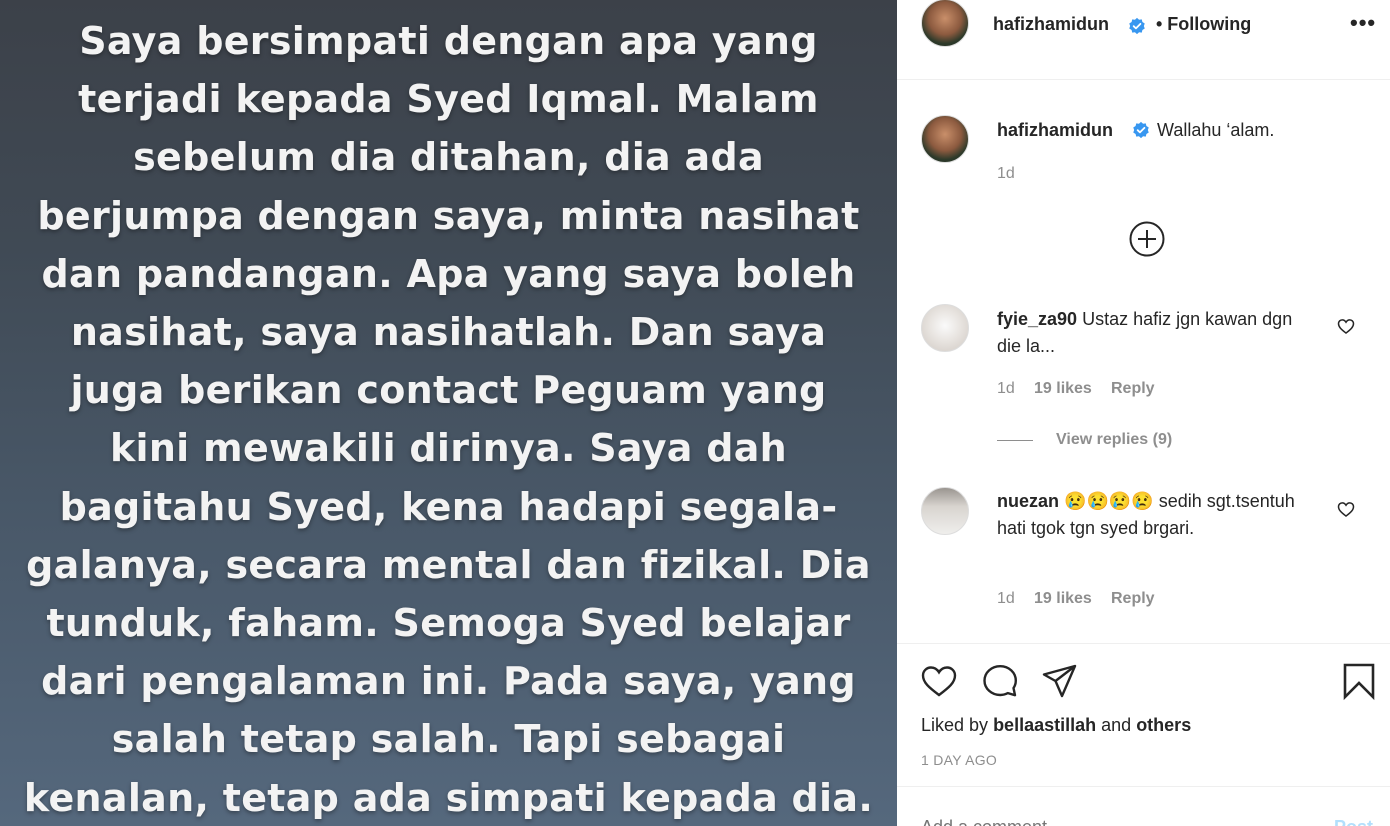 This screenshot has width=1390, height=826. I want to click on post-text-line: berjumpa dengan saya, minta nasihat, so click(448, 215).